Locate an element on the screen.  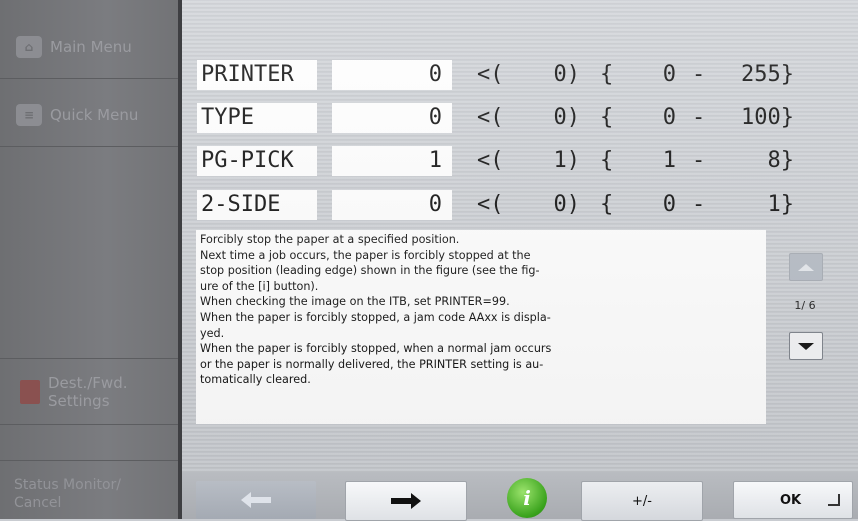
bottom-toolbar: i +/- OK is located at coordinates (520, 496).